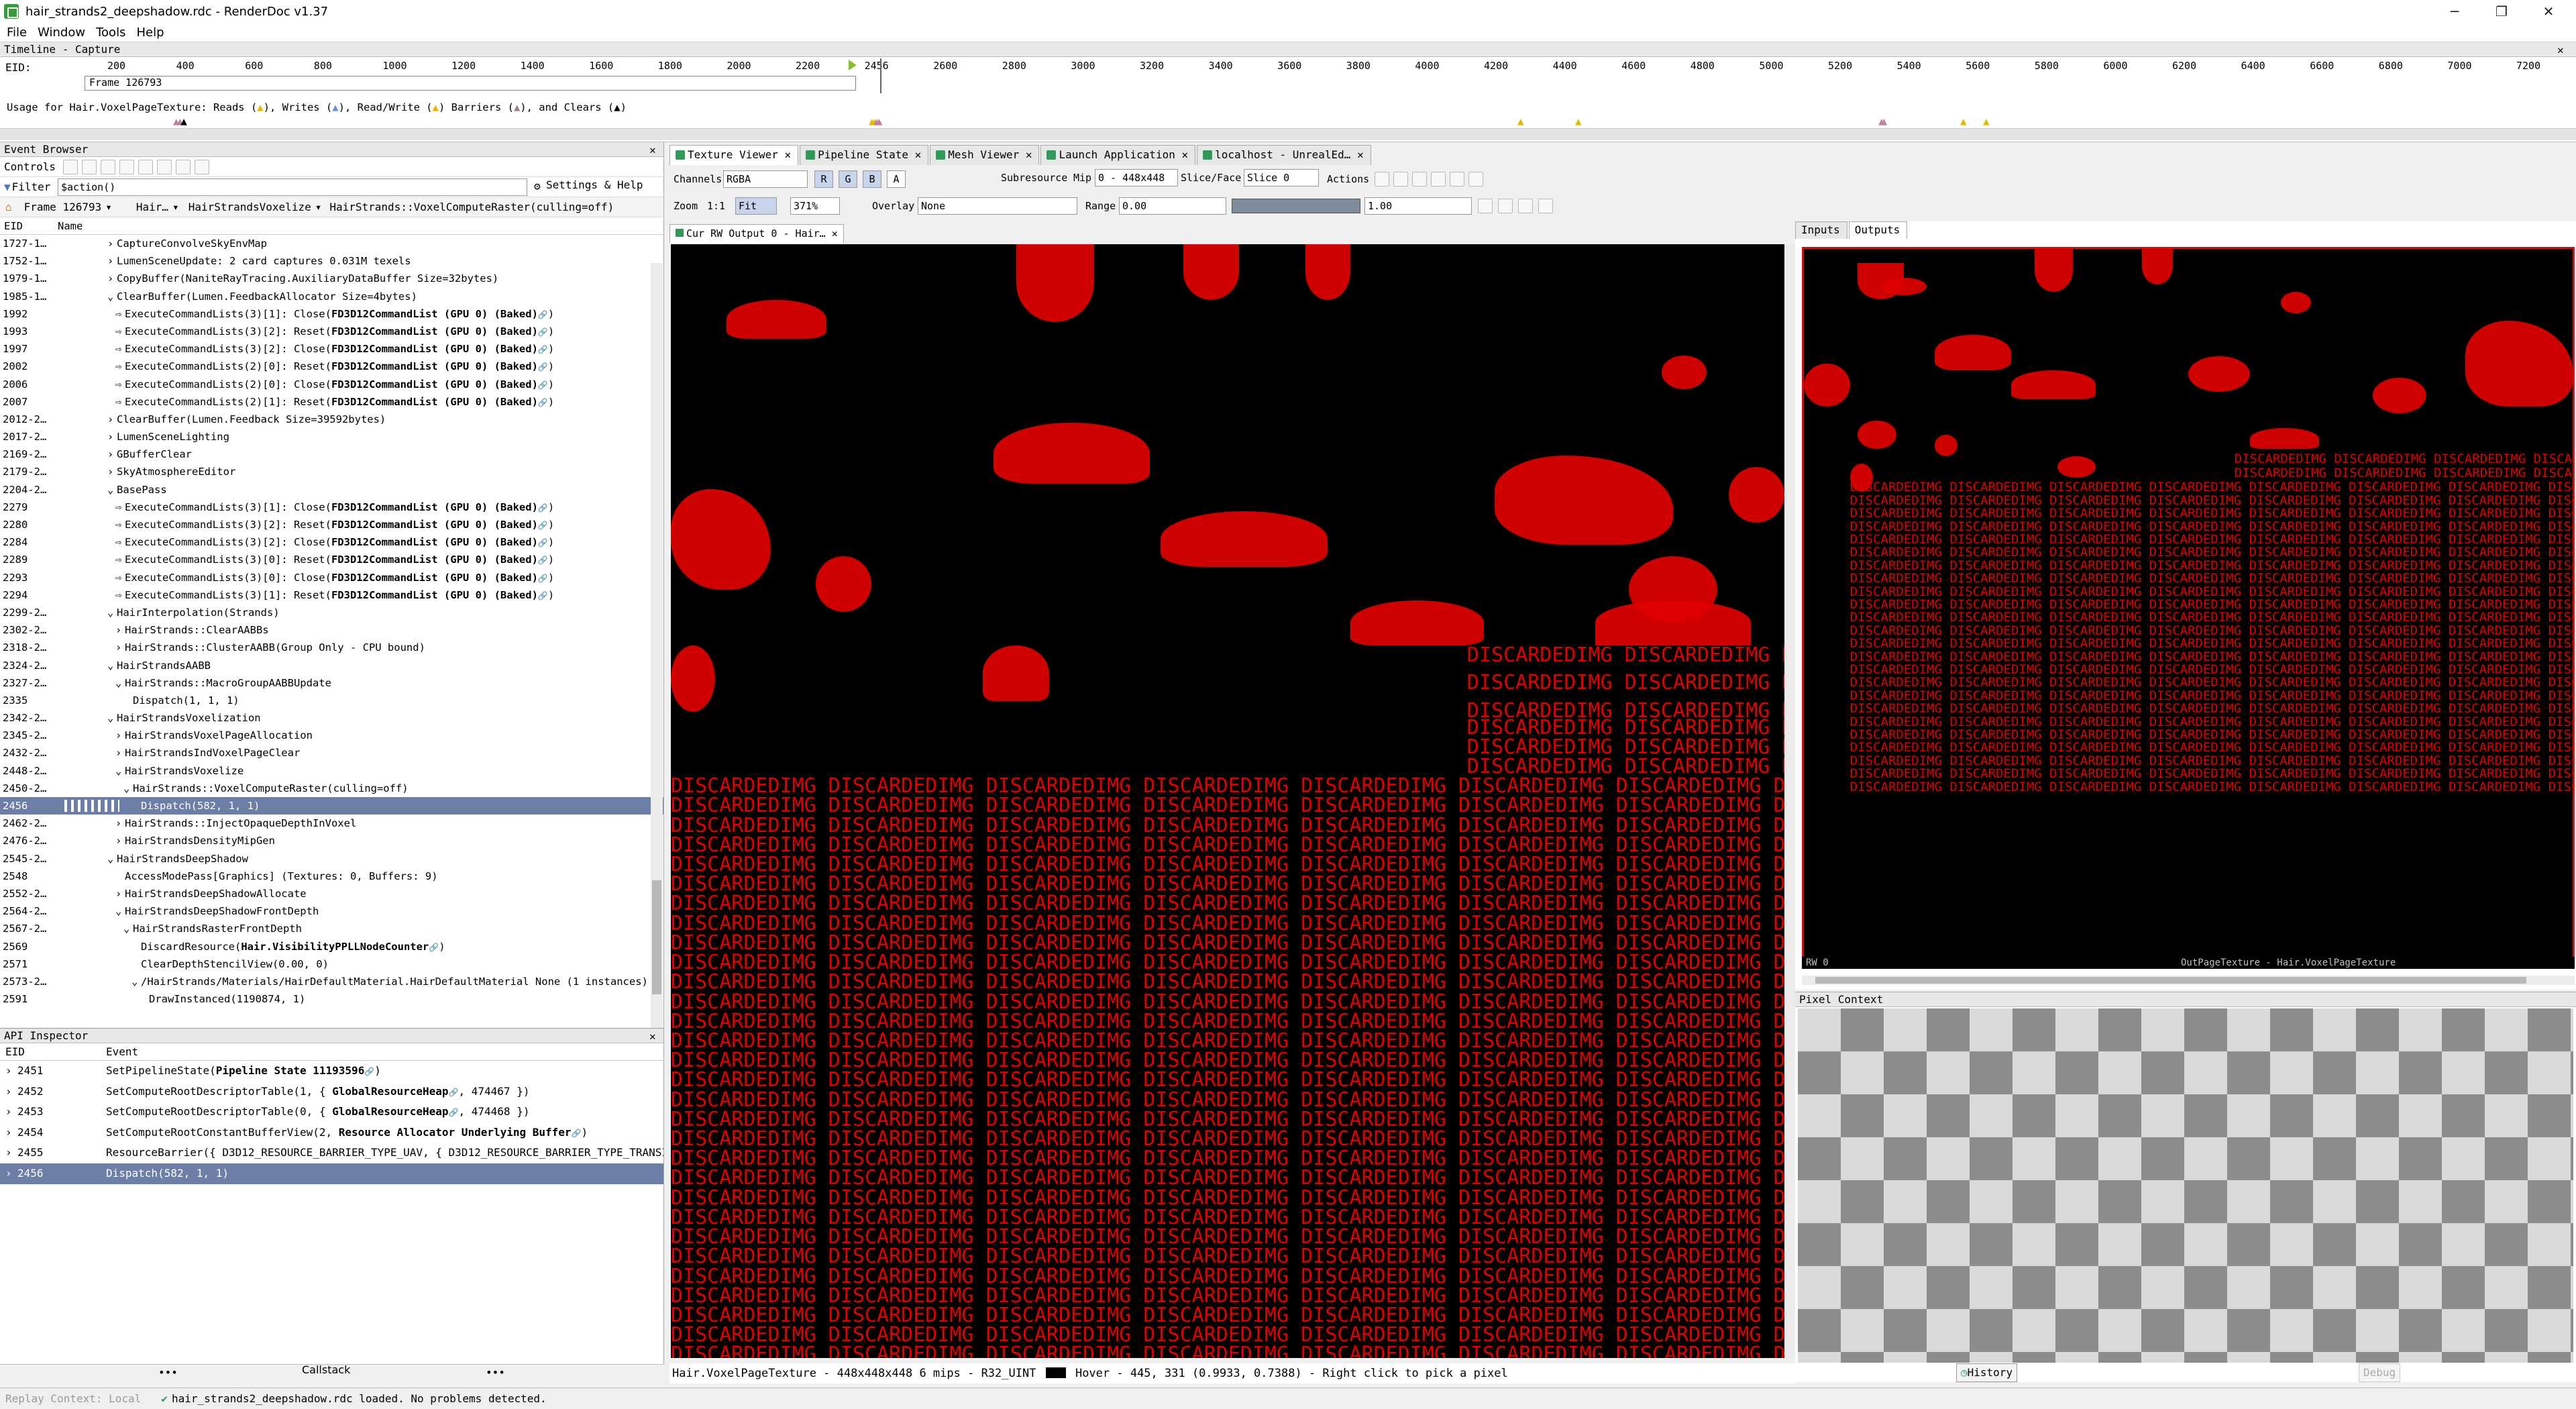 Image resolution: width=2576 pixels, height=1409 pixels. What do you see at coordinates (331, 964) in the screenshot?
I see `event-row: 2571 ClearDepthStencilView(0.00, 0)` at bounding box center [331, 964].